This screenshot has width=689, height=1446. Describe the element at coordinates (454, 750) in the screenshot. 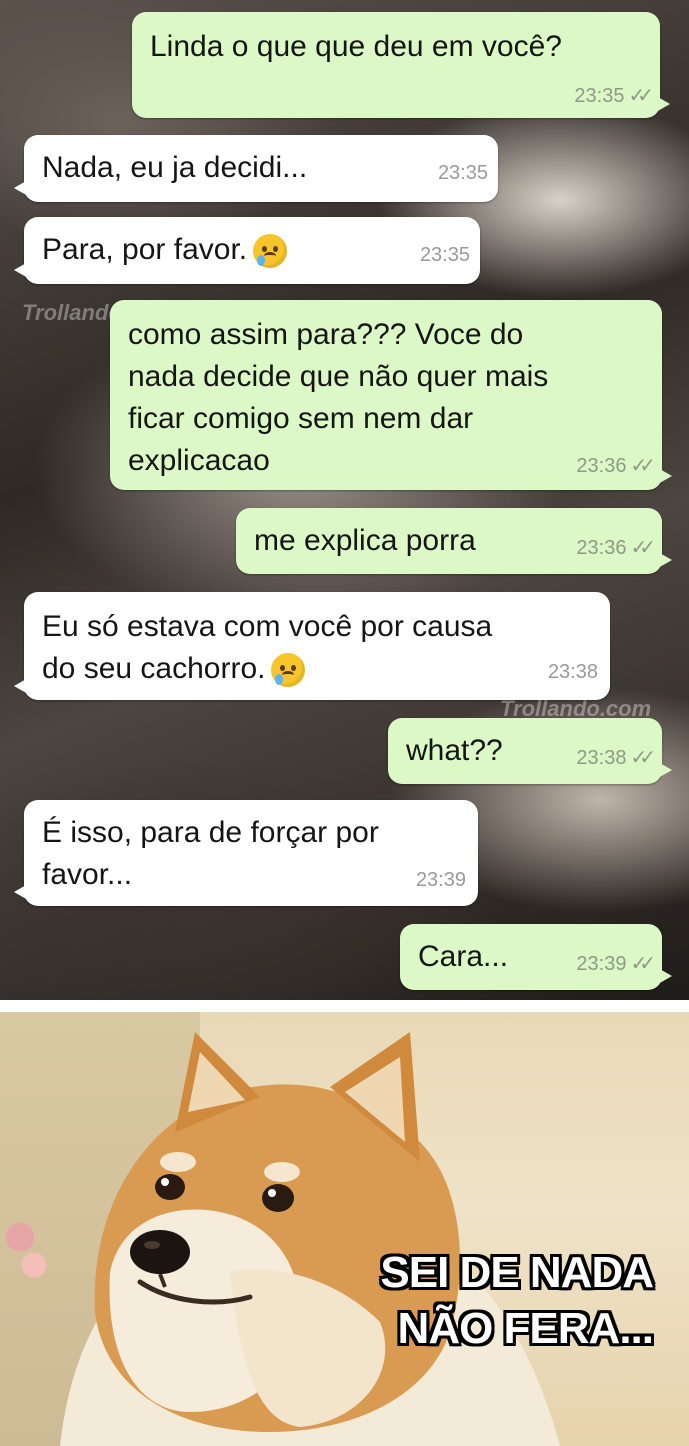

I see `message-text: what??` at that location.